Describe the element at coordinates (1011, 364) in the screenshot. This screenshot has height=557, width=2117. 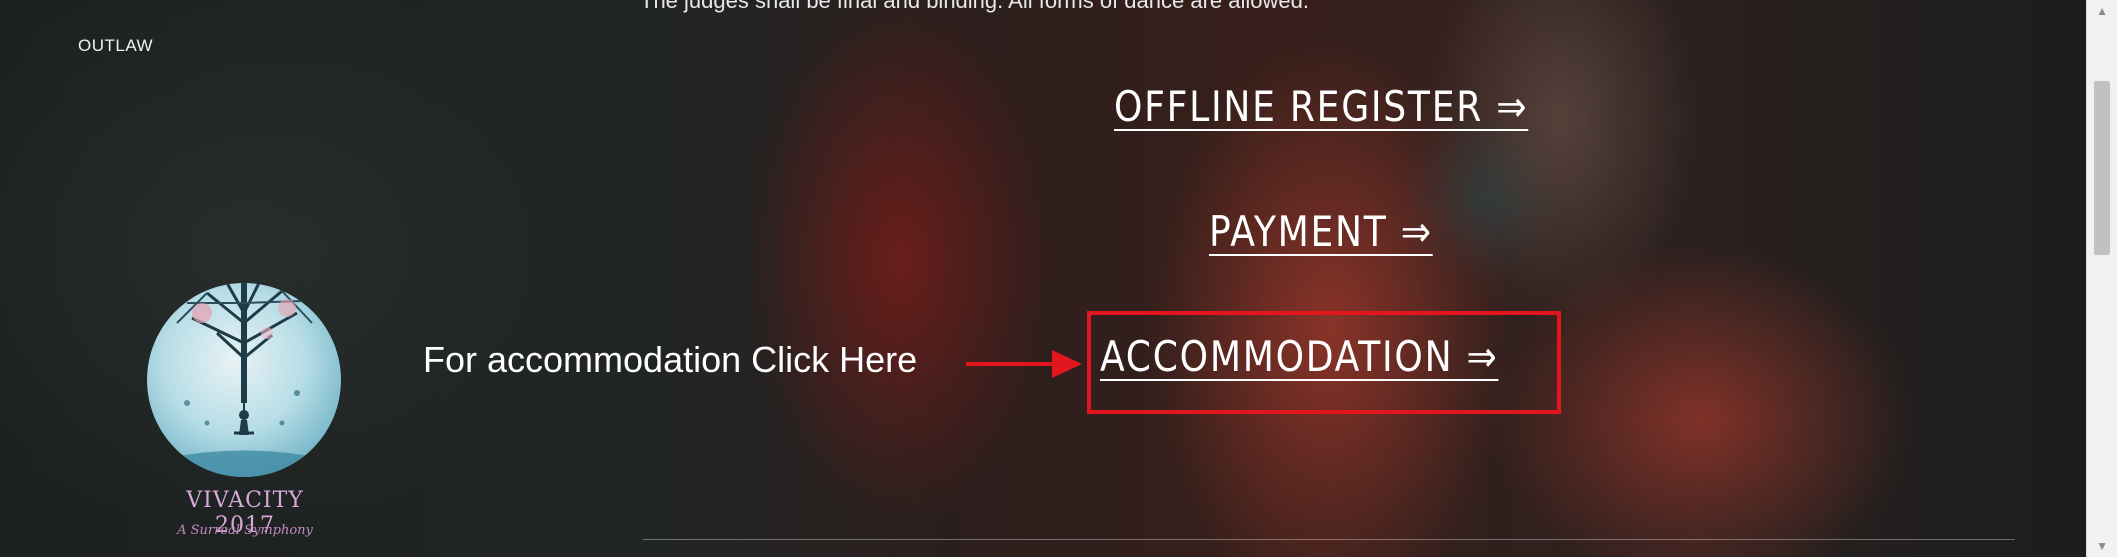
I see `red-arrow-icon` at that location.